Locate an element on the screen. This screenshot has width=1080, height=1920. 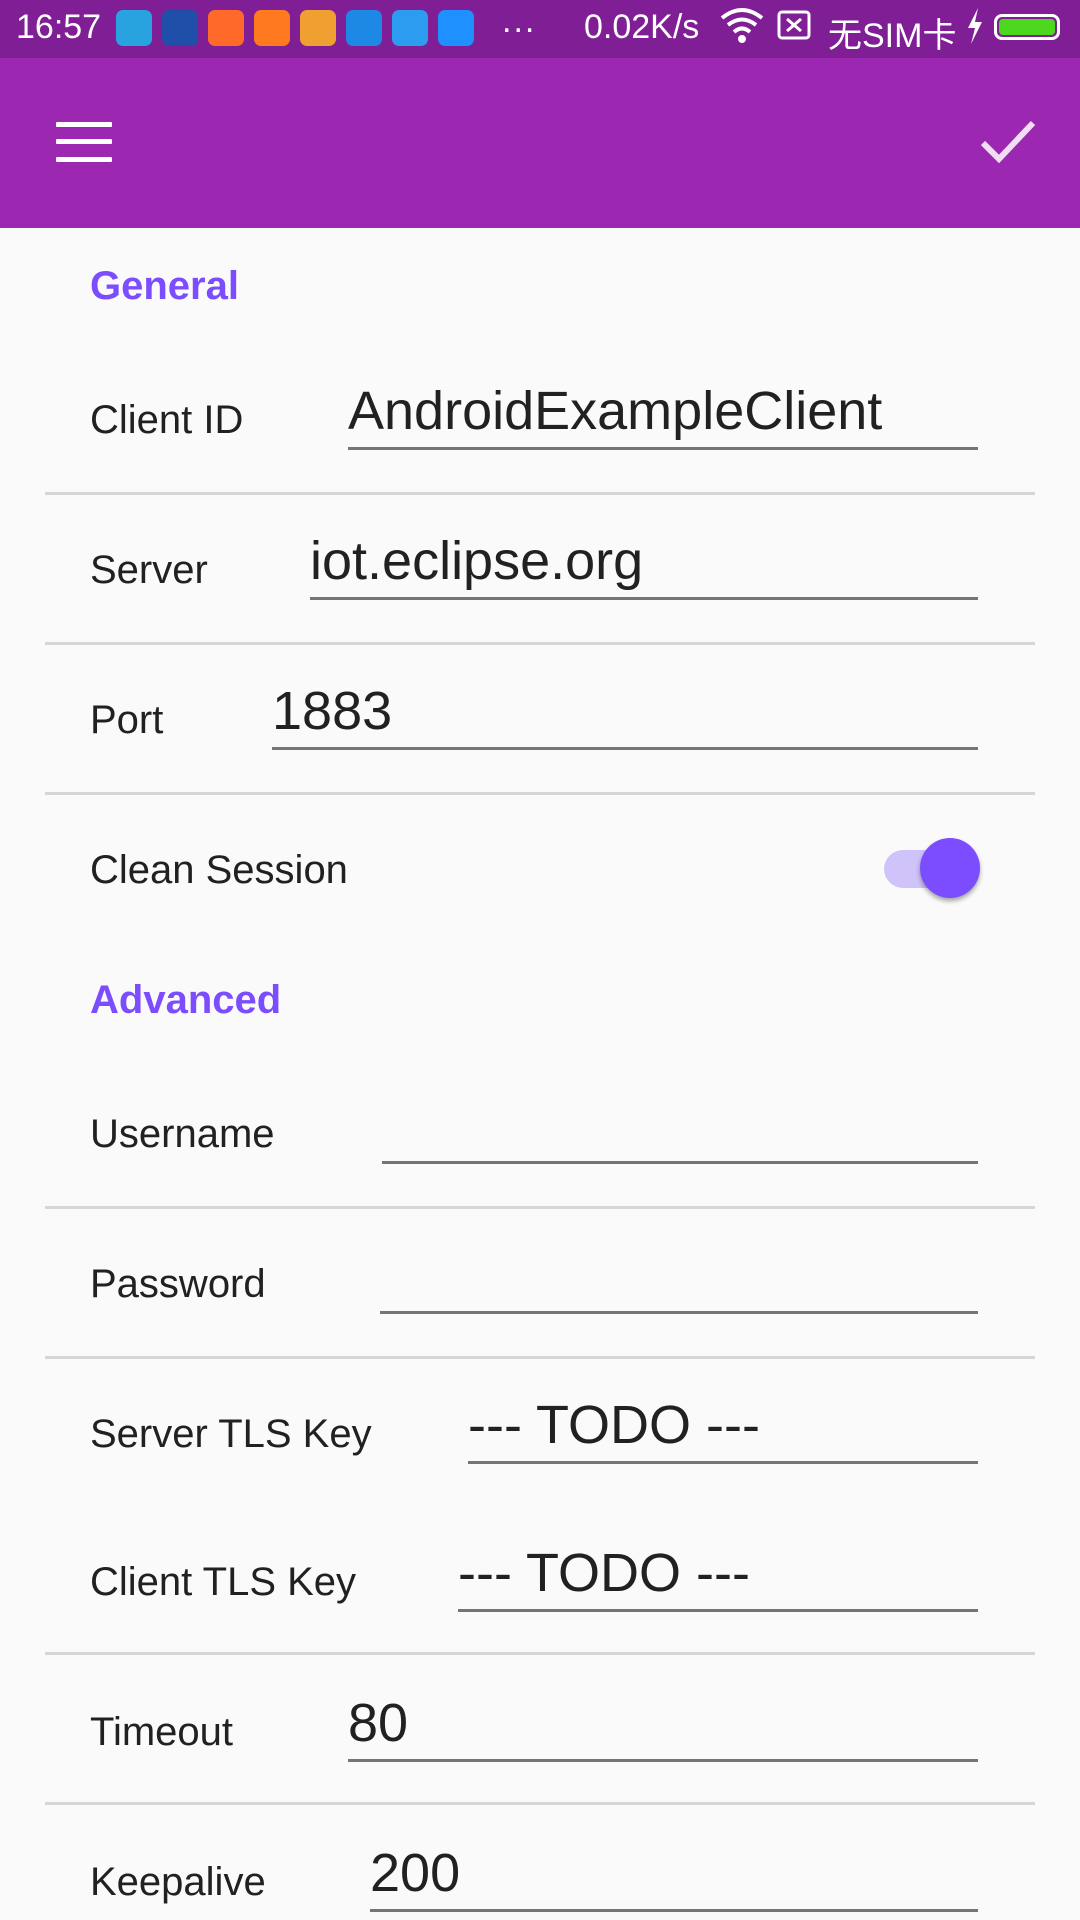
chat-app-icon is located at coordinates (456, 28).